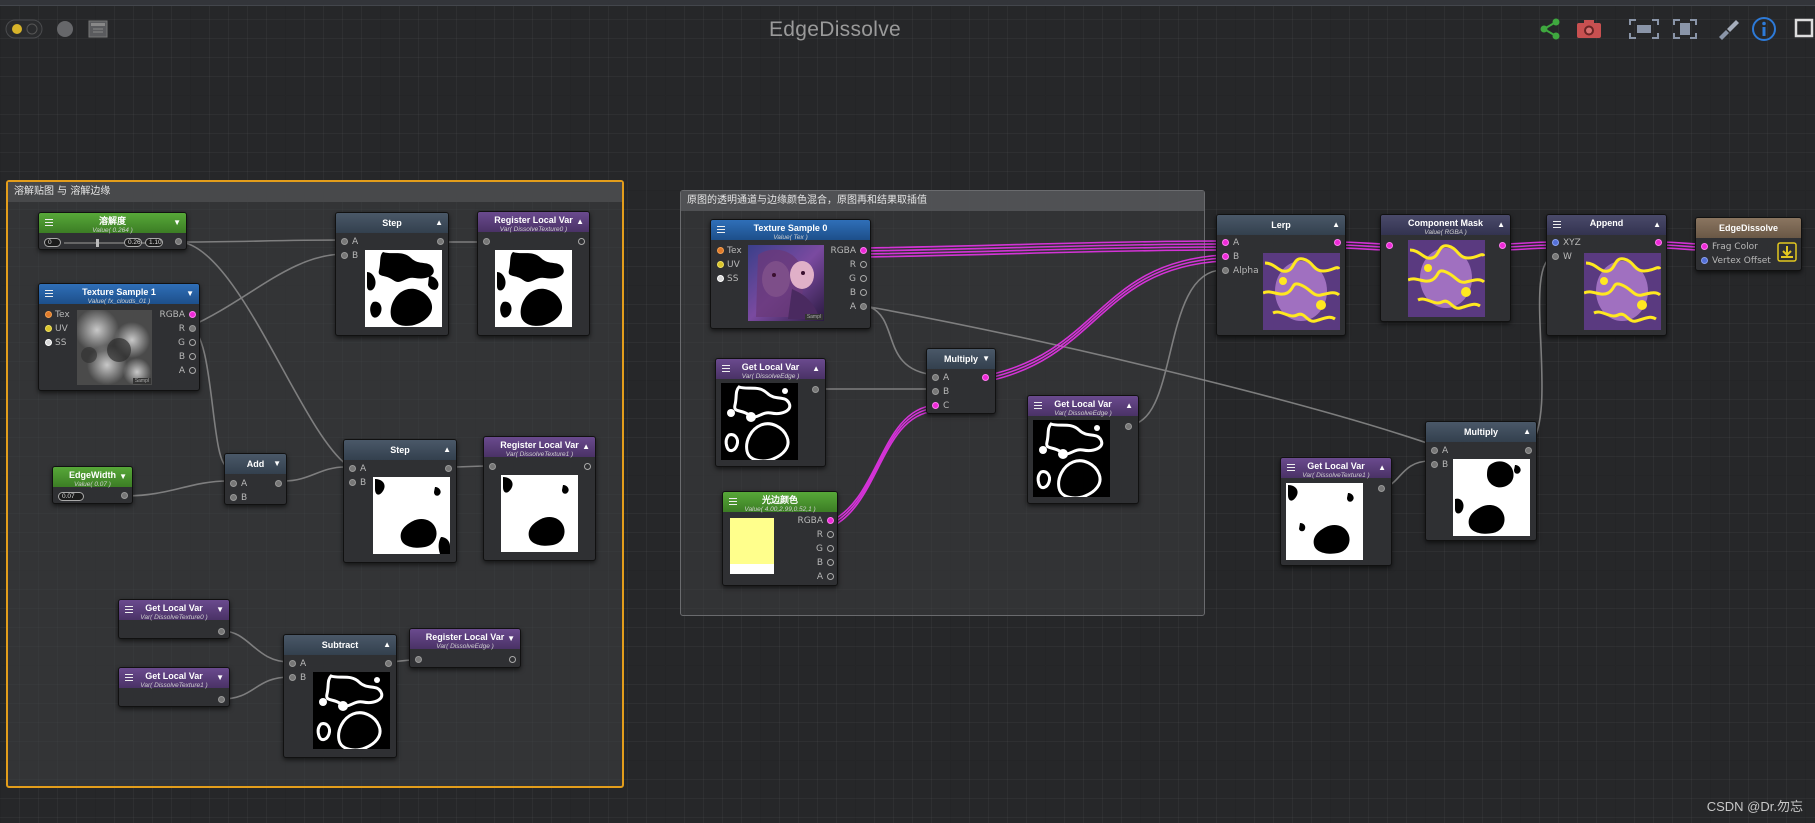  Describe the element at coordinates (174, 619) in the screenshot. I see `get-local-var-texture0-node: Get Local Var ▼ Var( DissolveTexture0 )` at that location.